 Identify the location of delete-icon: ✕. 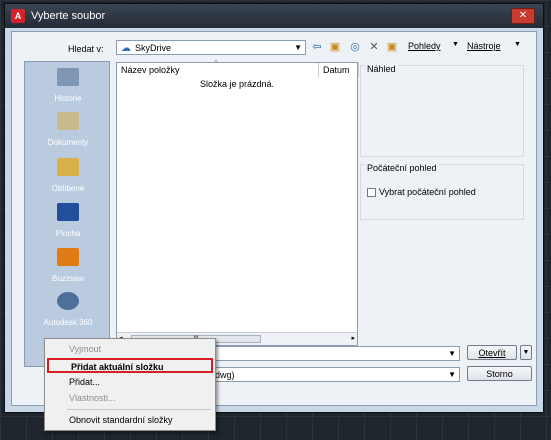
(374, 47).